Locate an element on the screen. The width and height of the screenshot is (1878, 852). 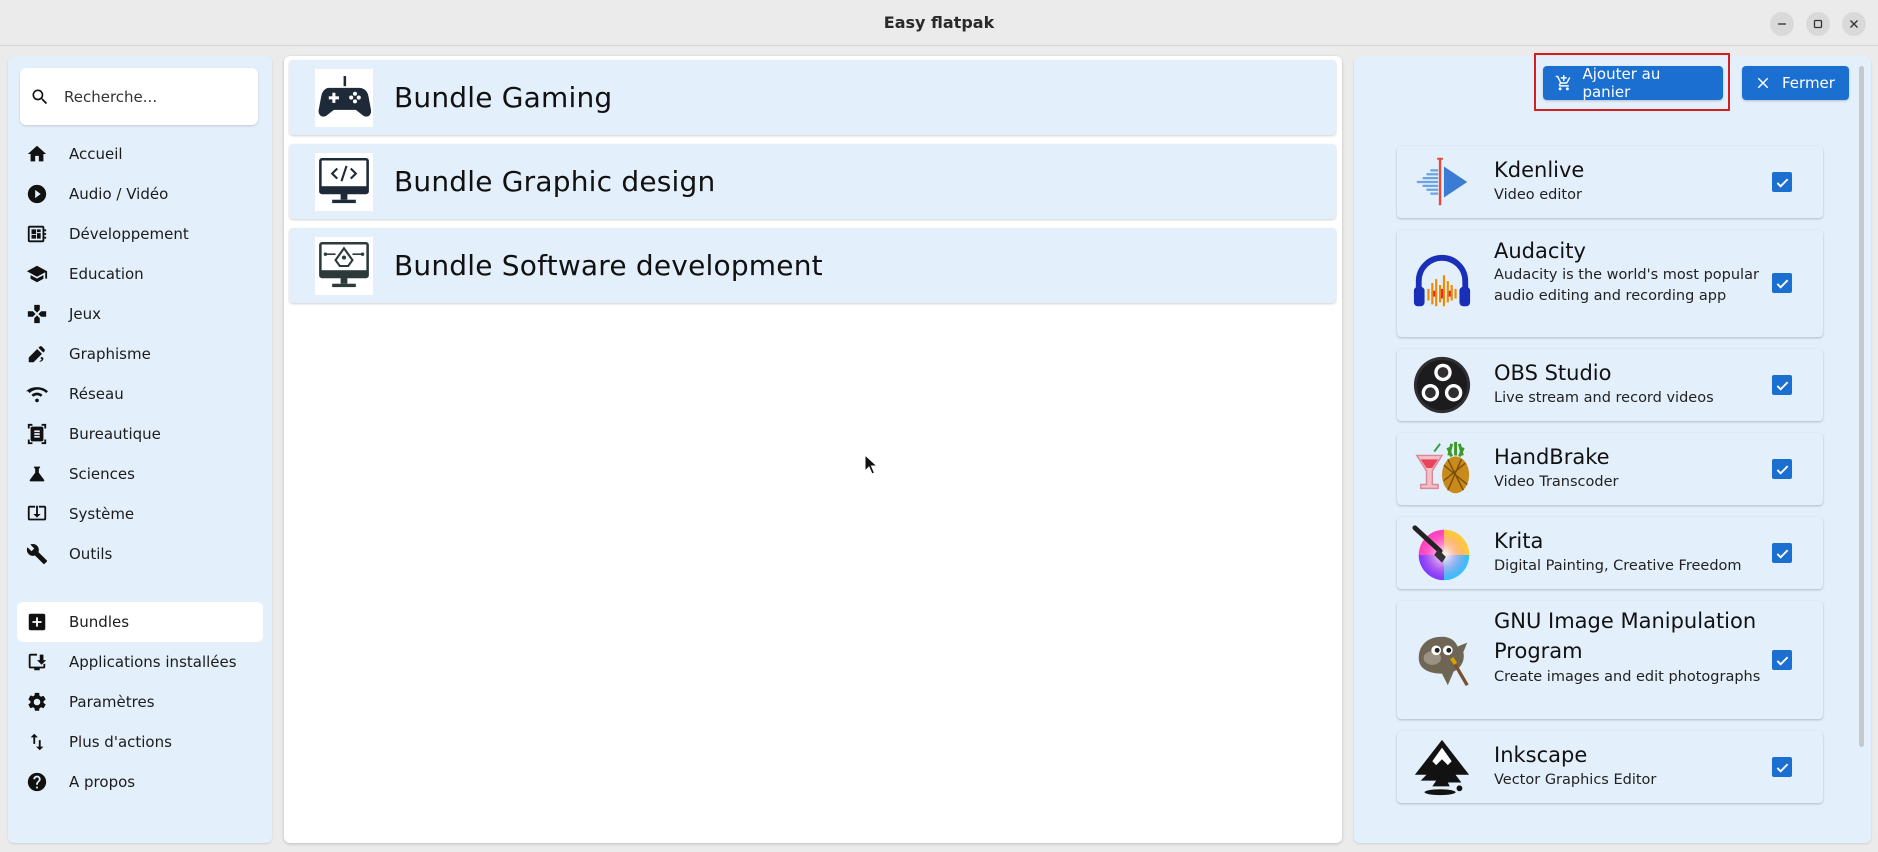
app-description: Digital Painting, Creative Freedom is located at coordinates (1618, 566).